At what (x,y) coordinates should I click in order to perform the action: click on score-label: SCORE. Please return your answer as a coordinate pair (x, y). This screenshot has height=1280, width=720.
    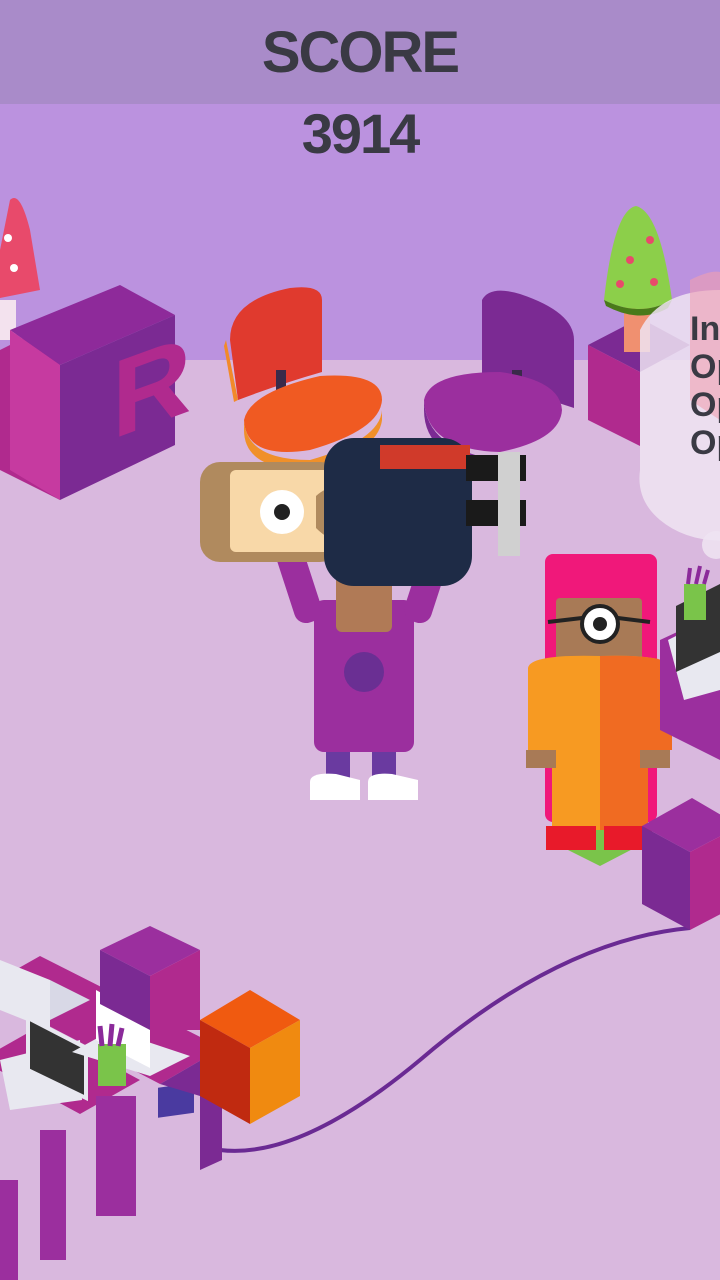
    Looking at the image, I should click on (360, 52).